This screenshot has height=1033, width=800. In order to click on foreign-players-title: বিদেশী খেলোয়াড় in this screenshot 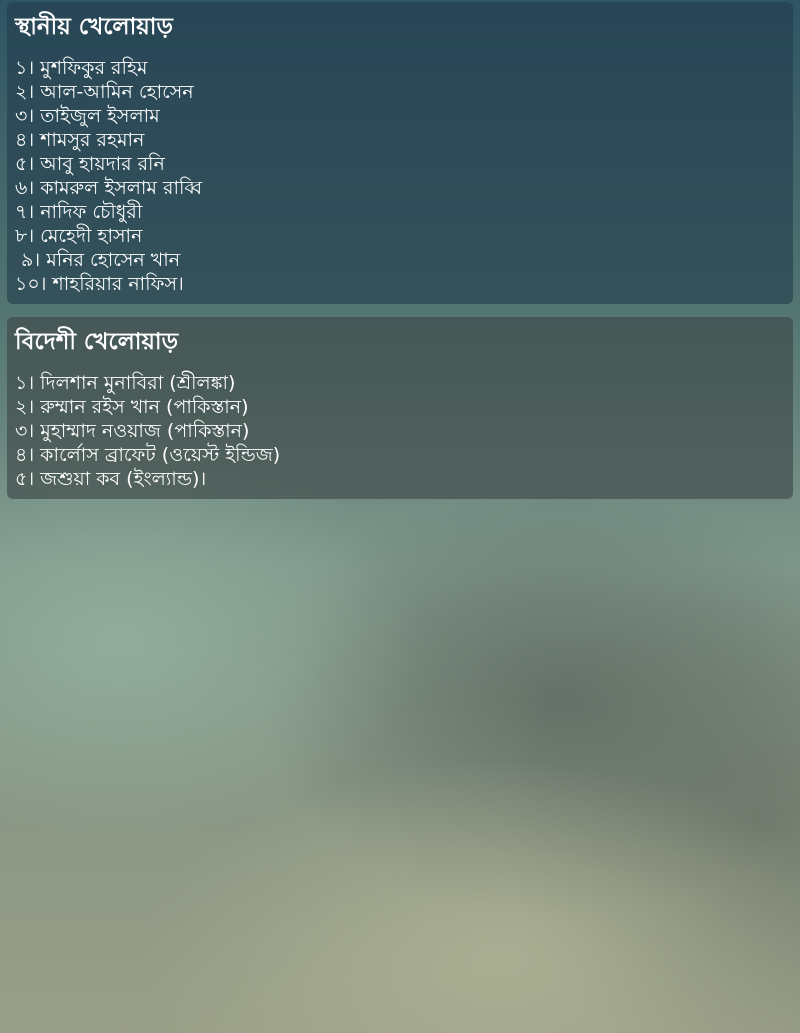, I will do `click(97, 342)`.